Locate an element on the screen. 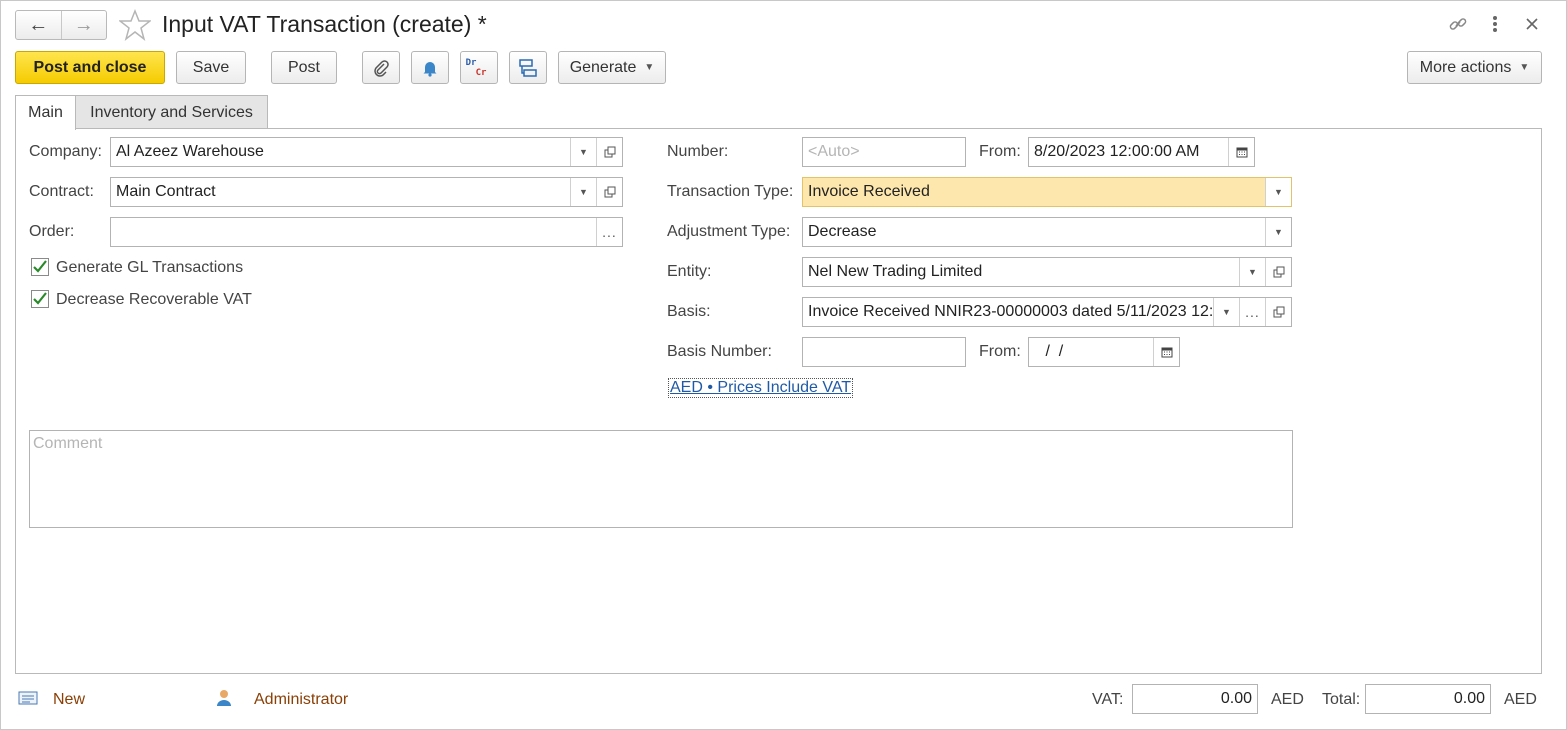 This screenshot has height=730, width=1567. contract-field: Main Contract ▼ is located at coordinates (366, 192).